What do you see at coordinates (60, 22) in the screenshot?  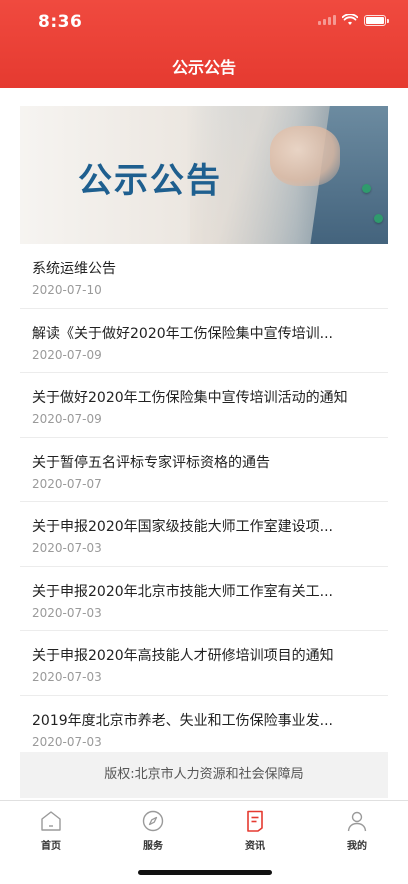 I see `status-time: 8:36` at bounding box center [60, 22].